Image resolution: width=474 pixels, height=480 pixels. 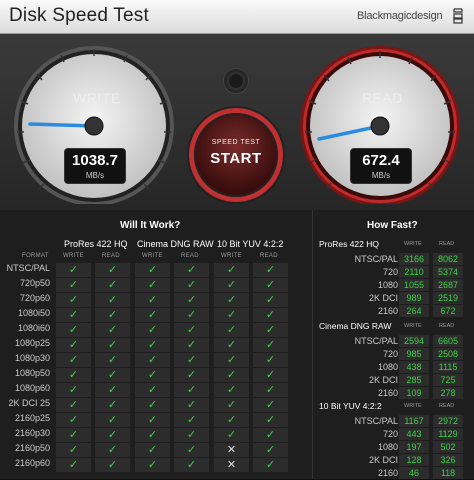 What do you see at coordinates (32, 358) in the screenshot?
I see `format-label: 1080p30` at bounding box center [32, 358].